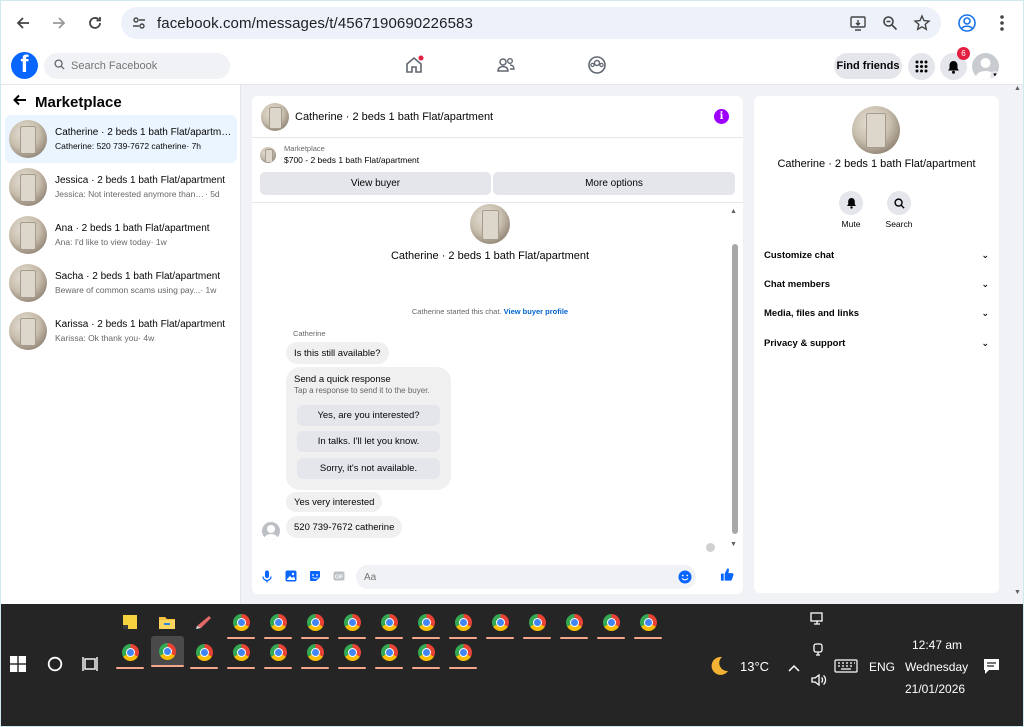  Describe the element at coordinates (267, 576) in the screenshot. I see `microphone-icon` at that location.